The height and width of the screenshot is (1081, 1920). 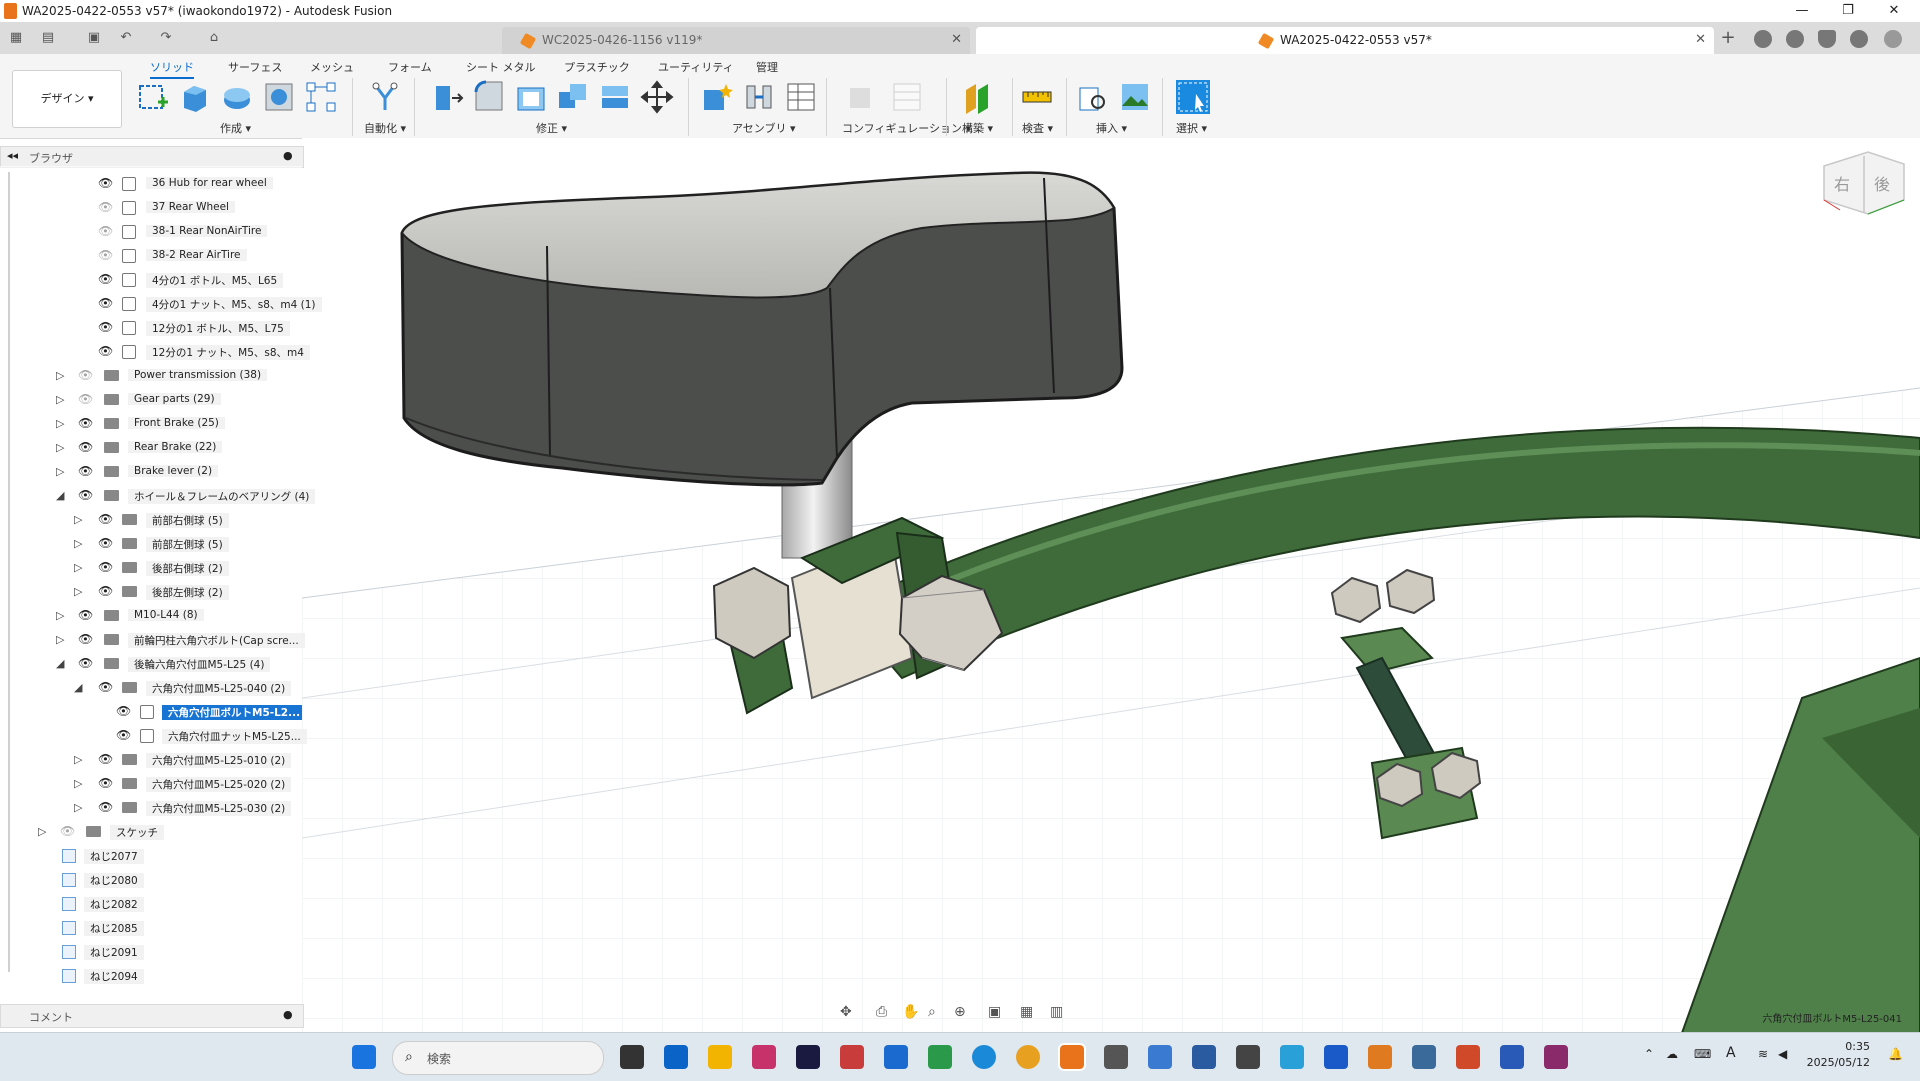 I want to click on collapse-panel-icon: ◂◂, so click(x=12, y=155).